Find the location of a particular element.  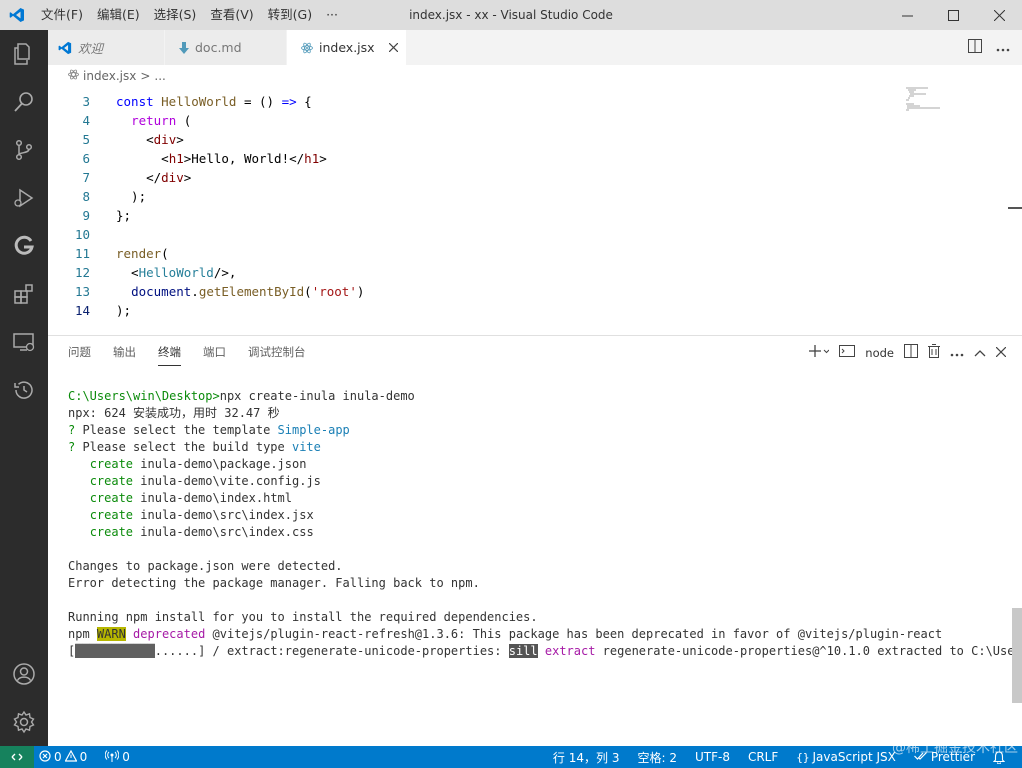

close-window-button is located at coordinates (999, 15).